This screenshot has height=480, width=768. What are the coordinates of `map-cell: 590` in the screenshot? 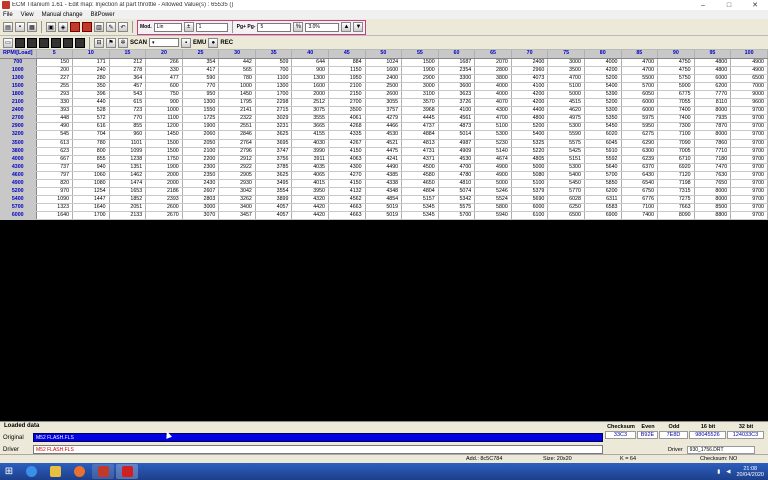 It's located at (201, 78).